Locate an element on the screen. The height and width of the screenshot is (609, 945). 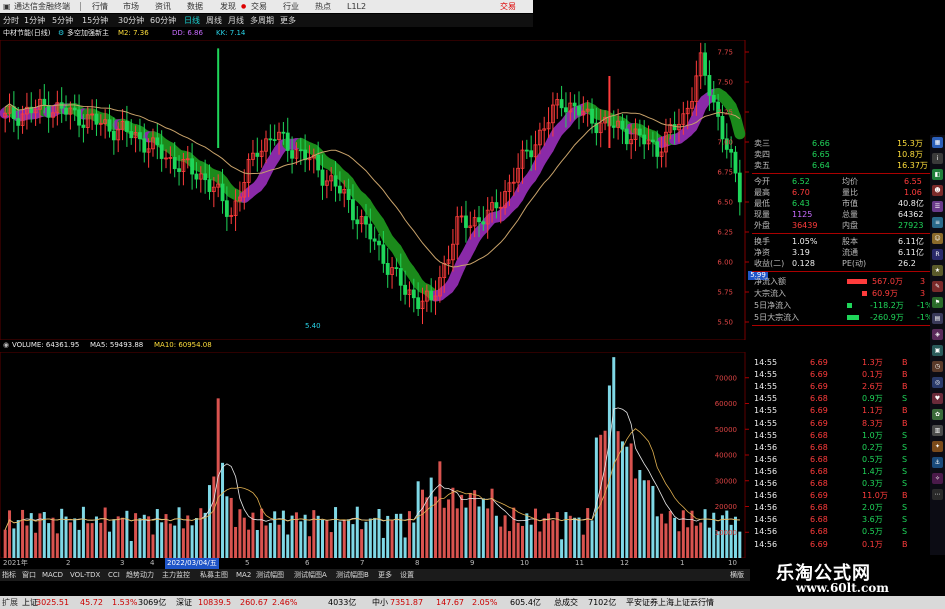
period-tab: 30分钟 is located at coordinates (131, 20).